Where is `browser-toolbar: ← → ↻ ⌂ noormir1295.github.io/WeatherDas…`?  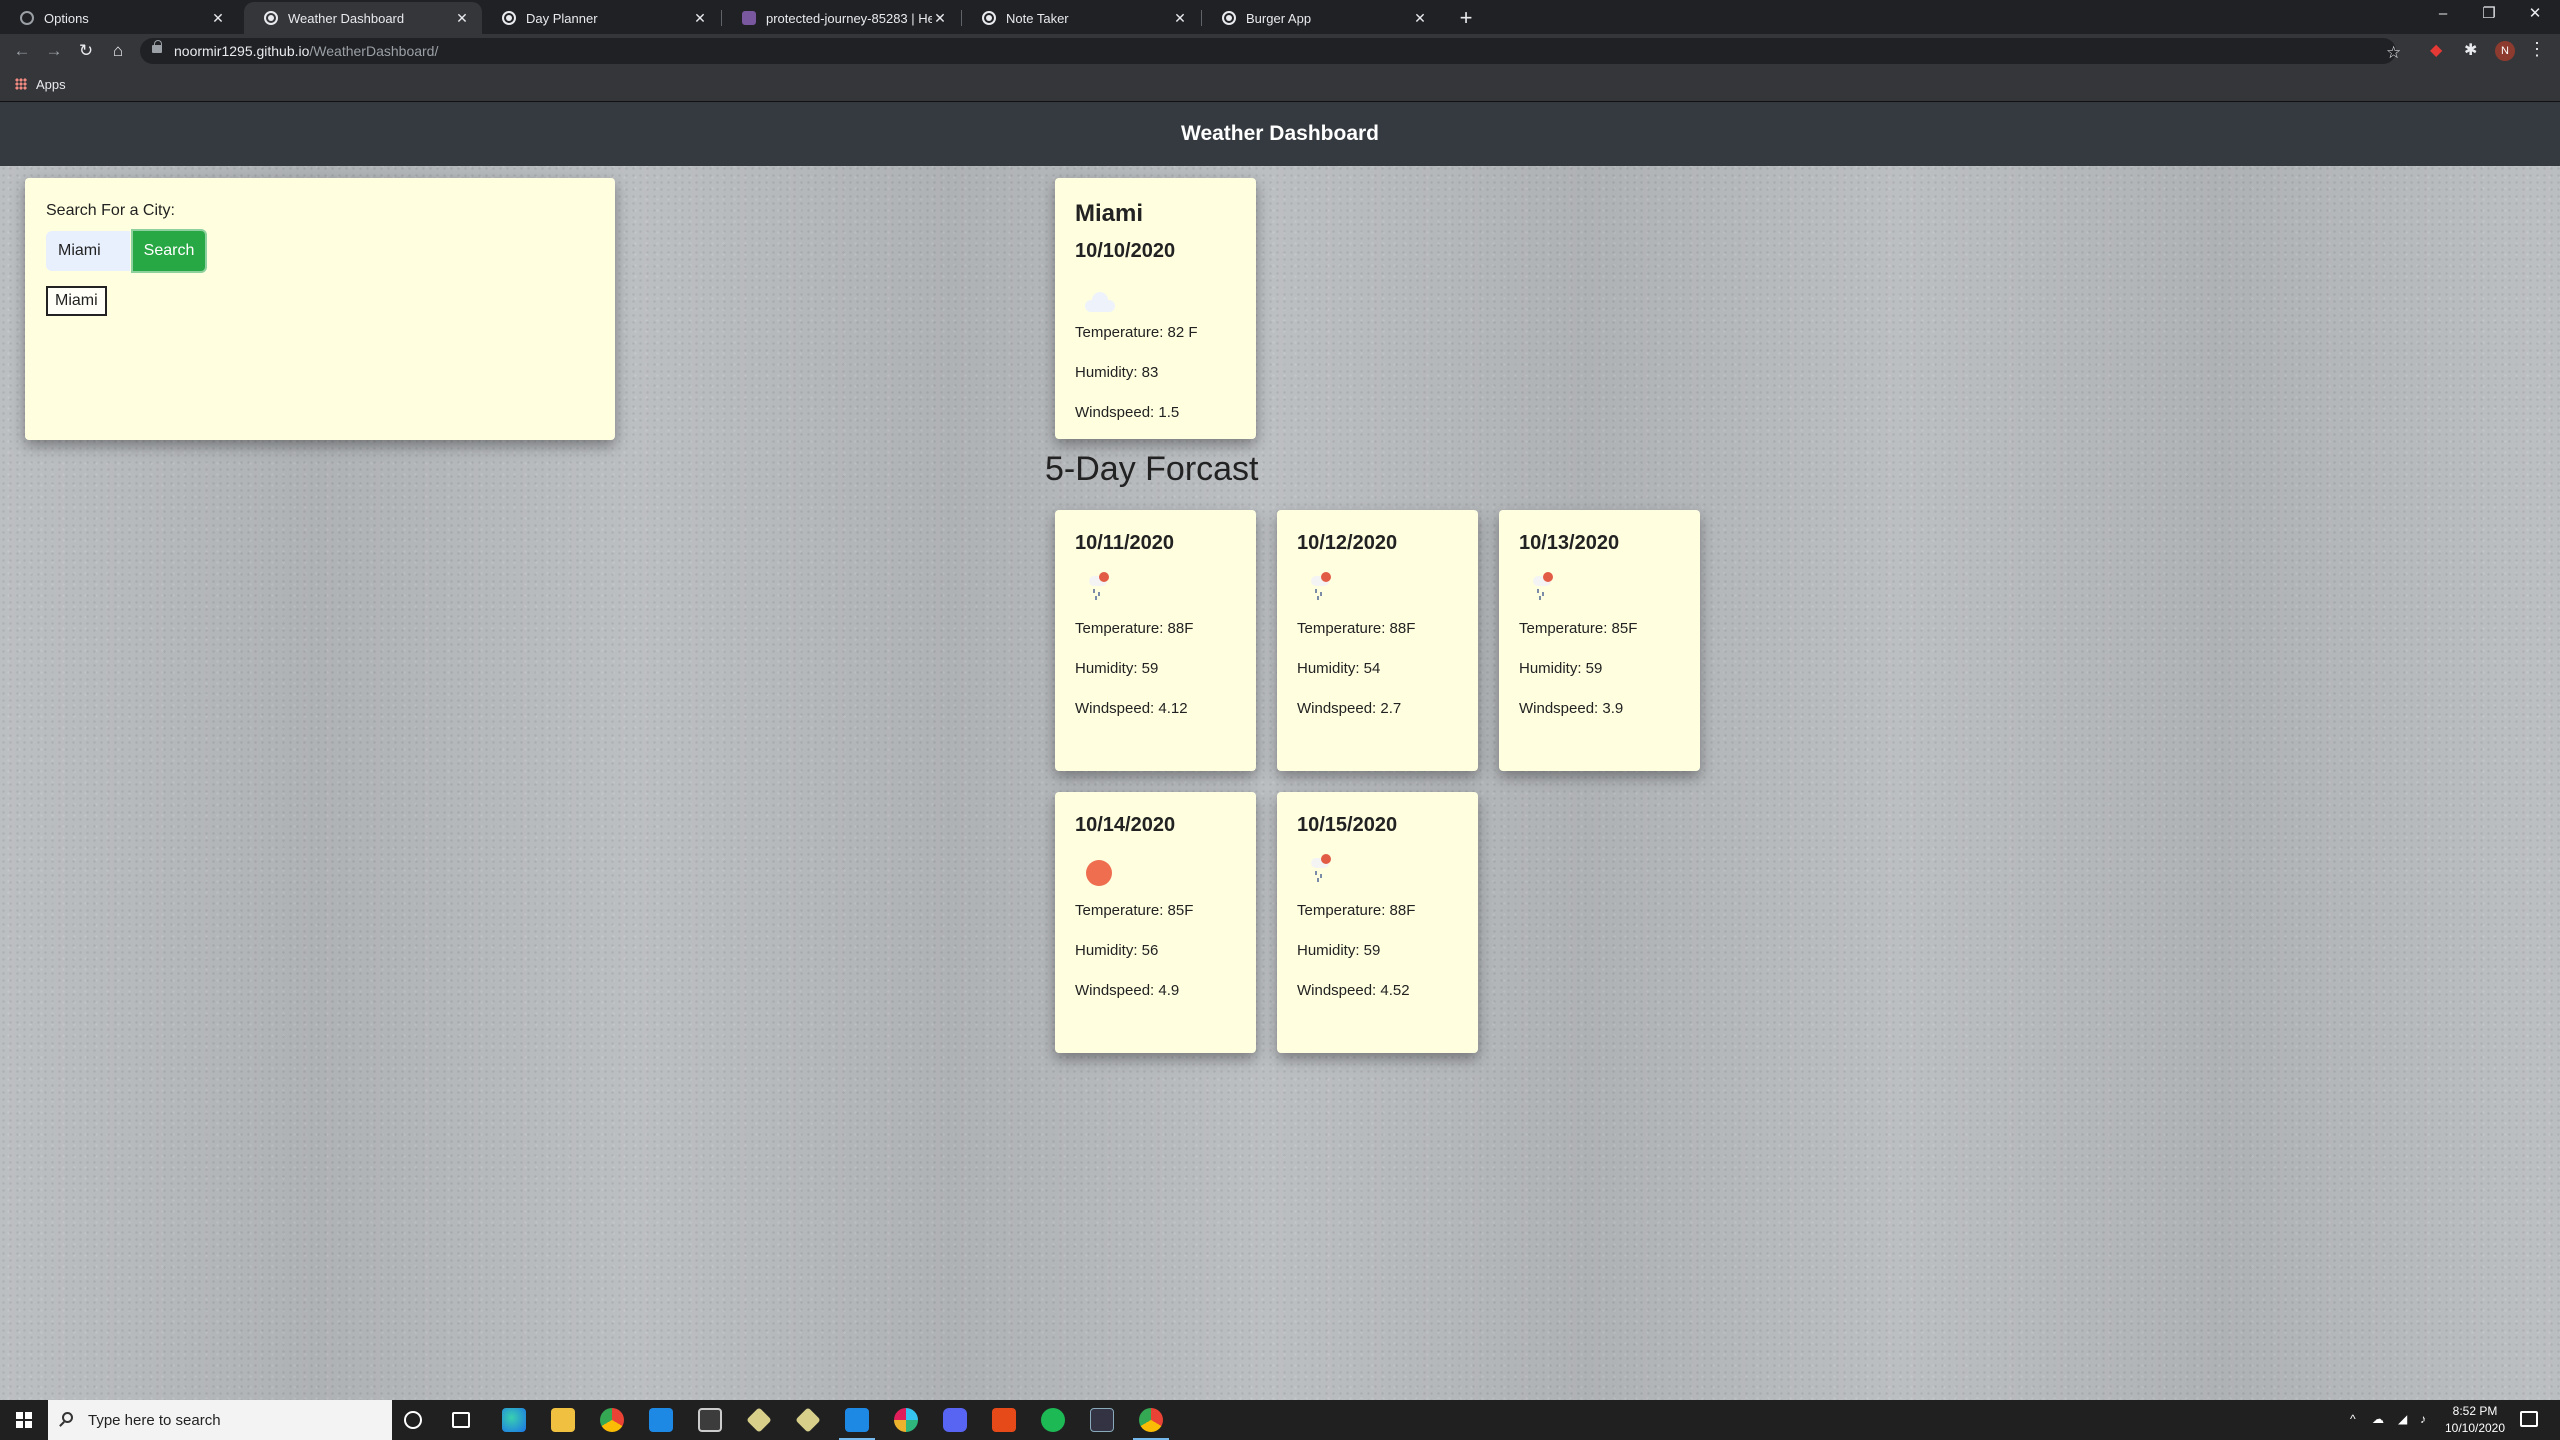 browser-toolbar: ← → ↻ ⌂ noormir1295.github.io/WeatherDas… is located at coordinates (1280, 51).